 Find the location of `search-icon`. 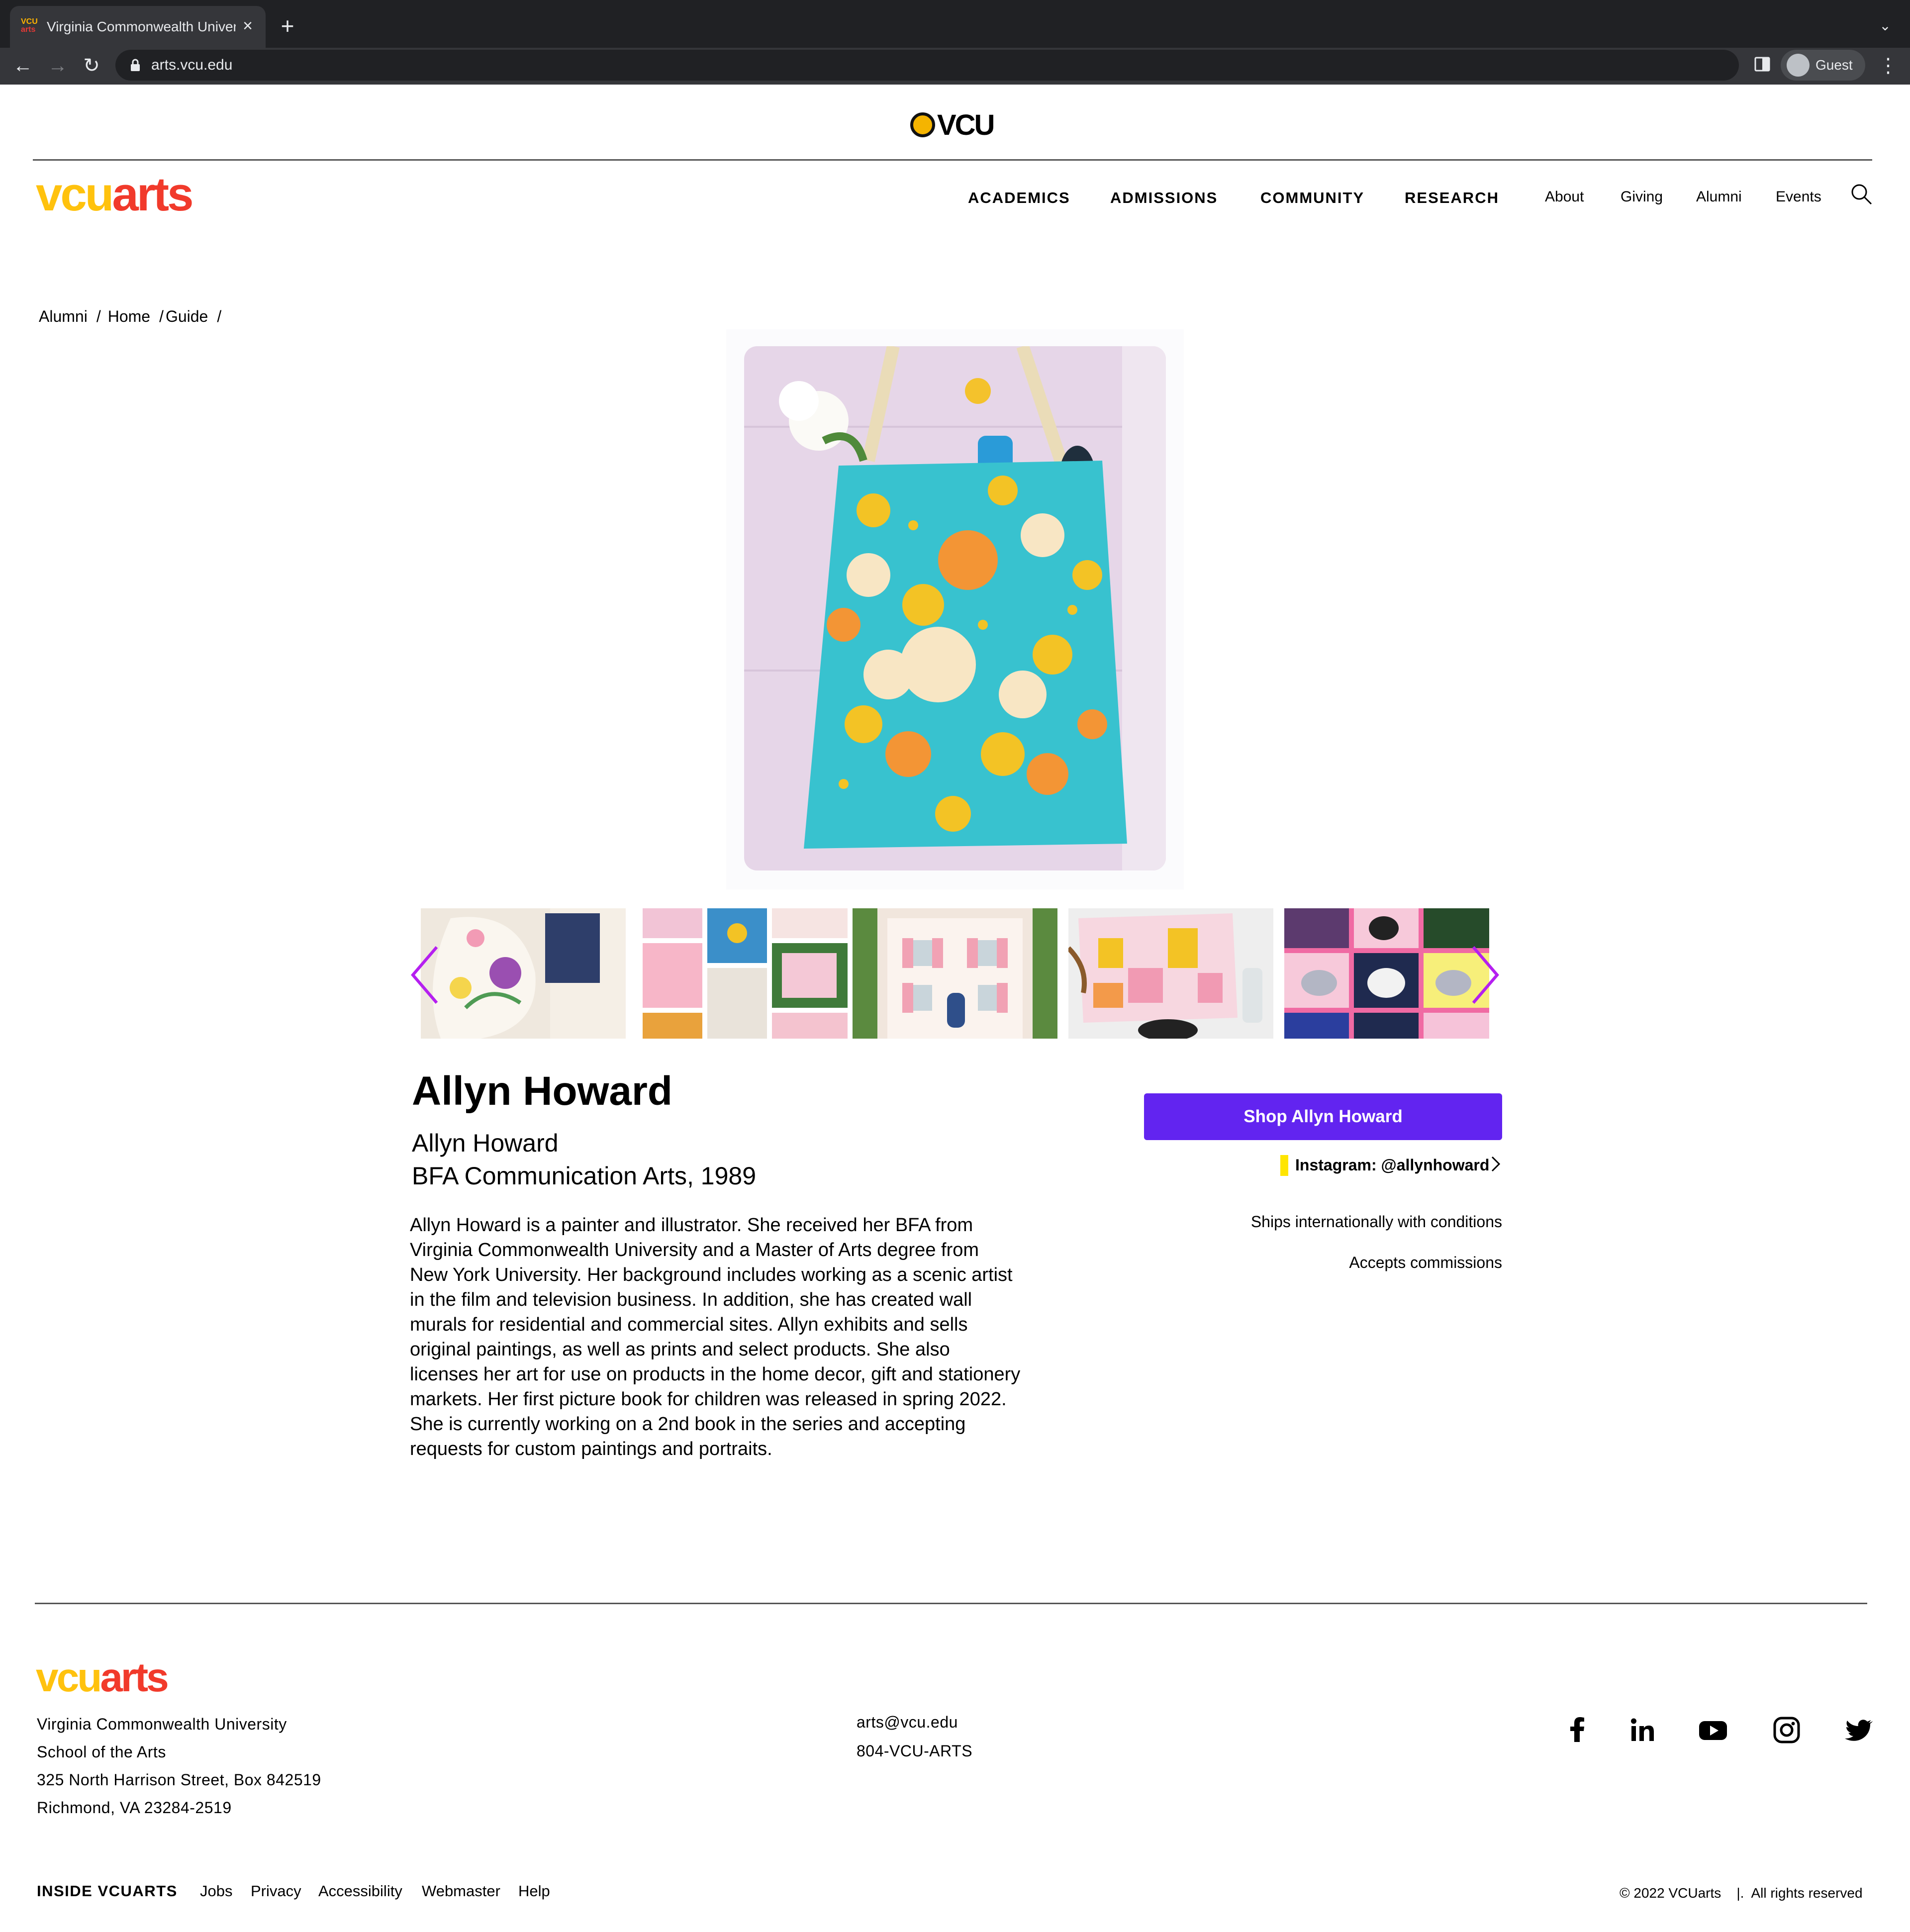

search-icon is located at coordinates (1861, 194).